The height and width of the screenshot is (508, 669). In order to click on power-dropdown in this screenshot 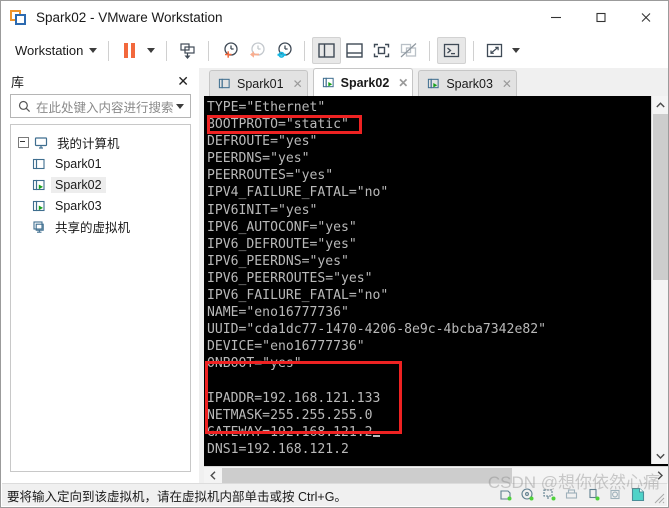, I will do `click(151, 51)`.